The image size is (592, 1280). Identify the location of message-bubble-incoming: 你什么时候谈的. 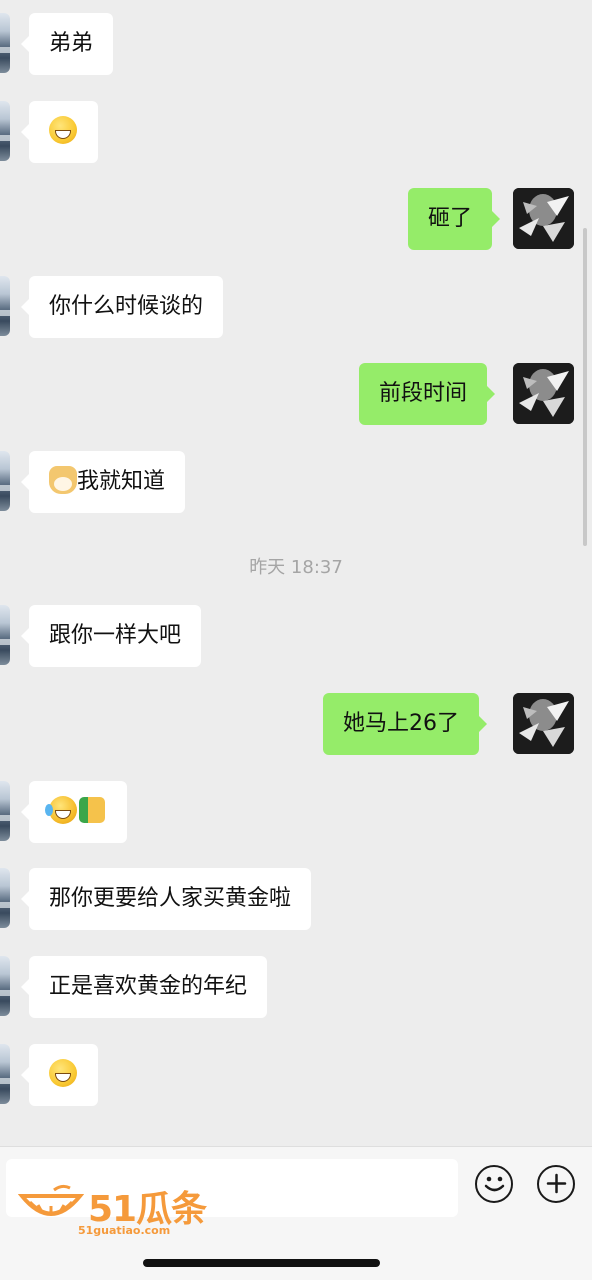
(122, 307).